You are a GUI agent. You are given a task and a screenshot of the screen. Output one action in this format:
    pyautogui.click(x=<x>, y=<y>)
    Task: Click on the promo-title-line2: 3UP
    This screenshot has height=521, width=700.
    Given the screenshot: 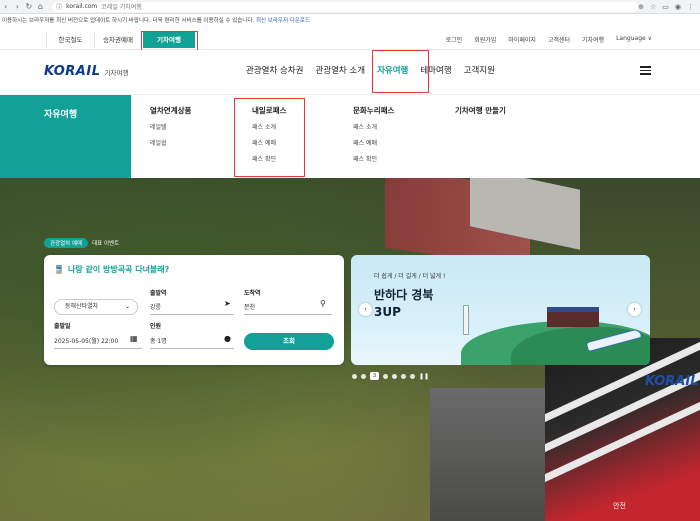 What is the action you would take?
    pyautogui.click(x=387, y=312)
    